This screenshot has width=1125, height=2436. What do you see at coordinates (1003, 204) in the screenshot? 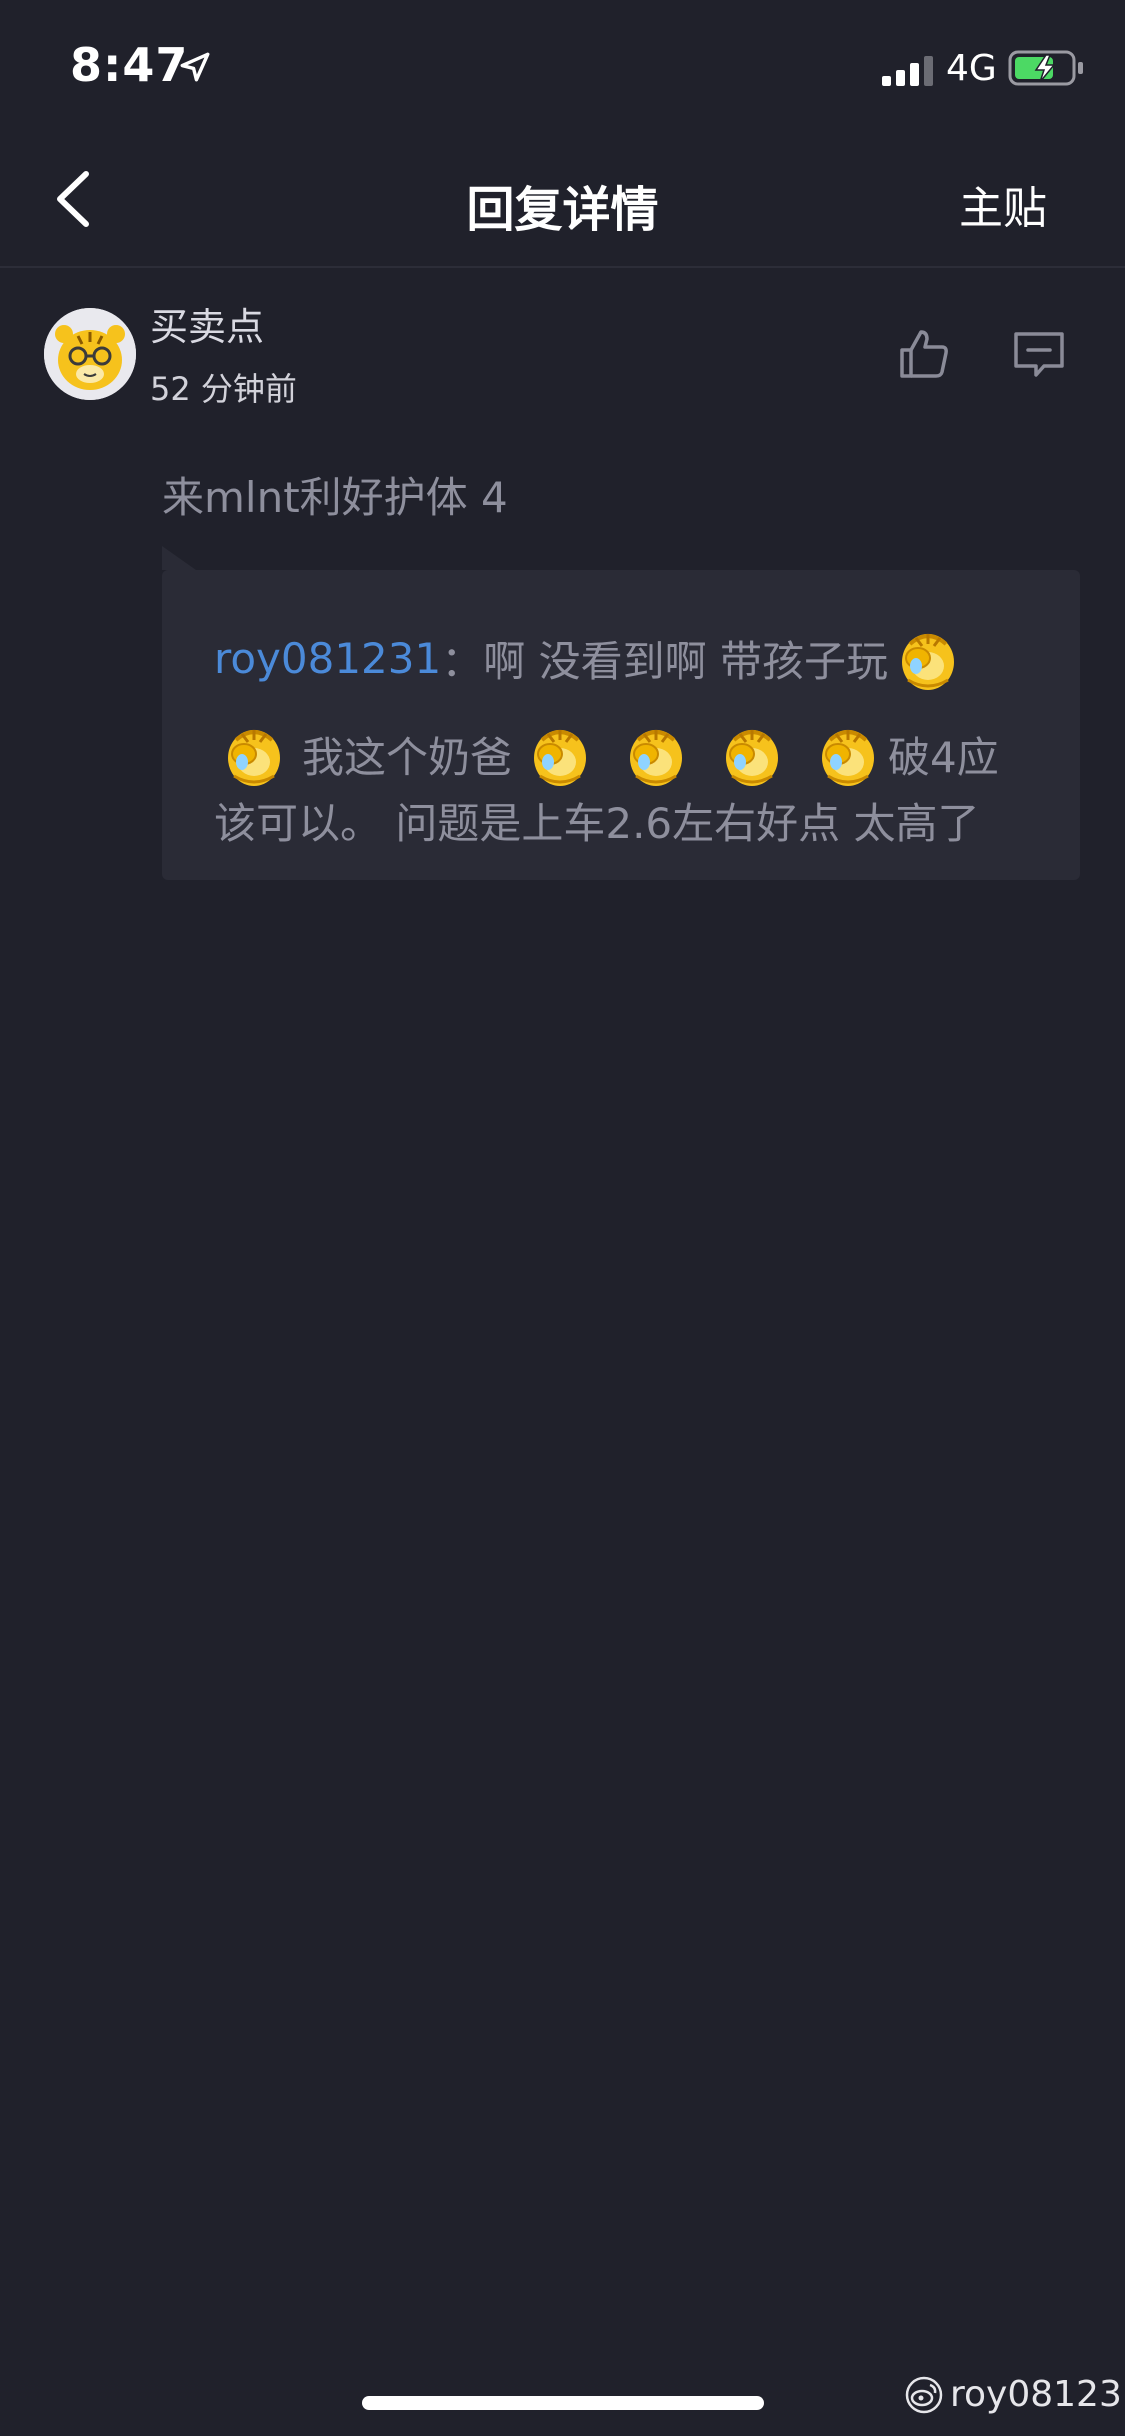
I see `main-post-button: 主贴` at bounding box center [1003, 204].